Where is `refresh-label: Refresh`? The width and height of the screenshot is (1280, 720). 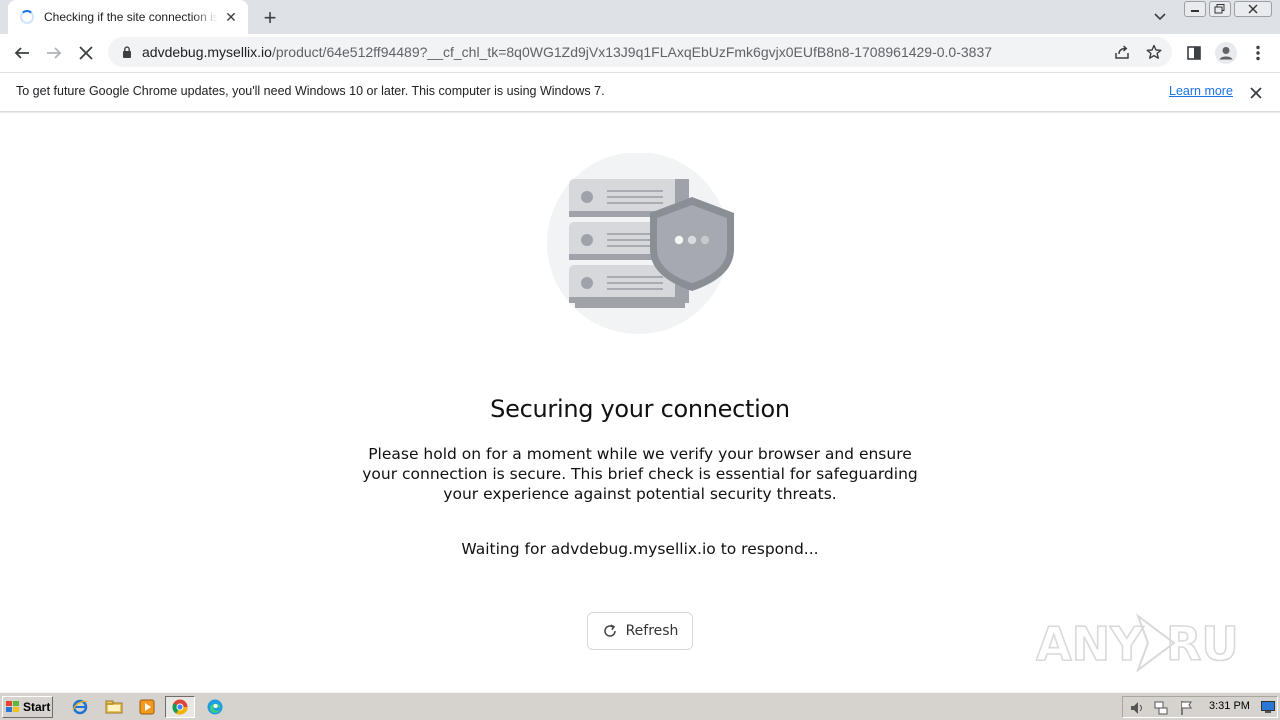 refresh-label: Refresh is located at coordinates (652, 631).